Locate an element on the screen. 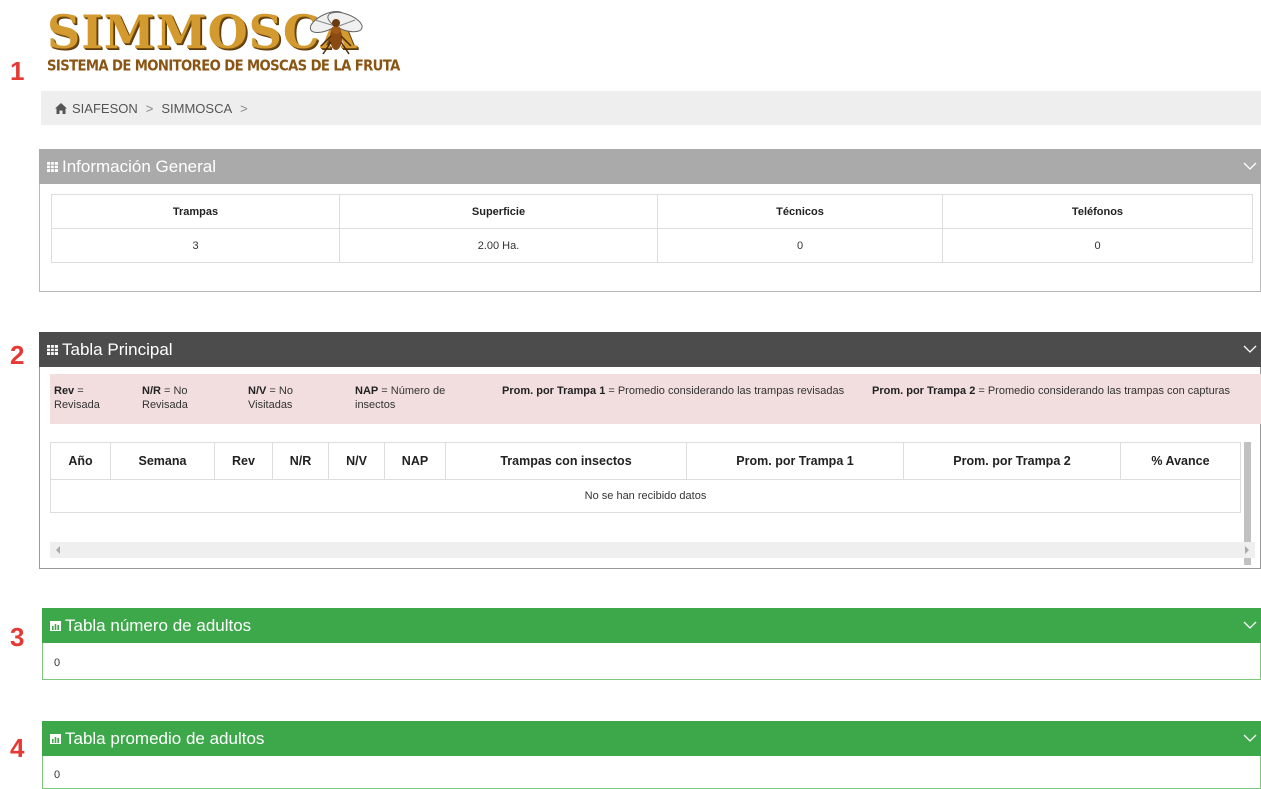  avg-panel: Tabla promedio de adultos 0 is located at coordinates (651, 755).